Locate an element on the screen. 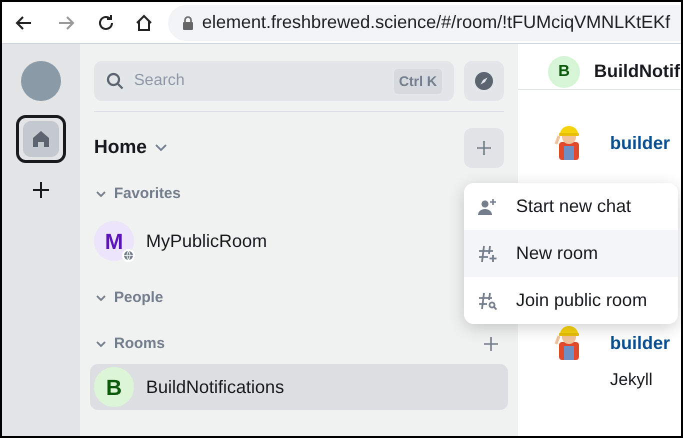 This screenshot has height=438, width=683. add-person-icon is located at coordinates (488, 207).